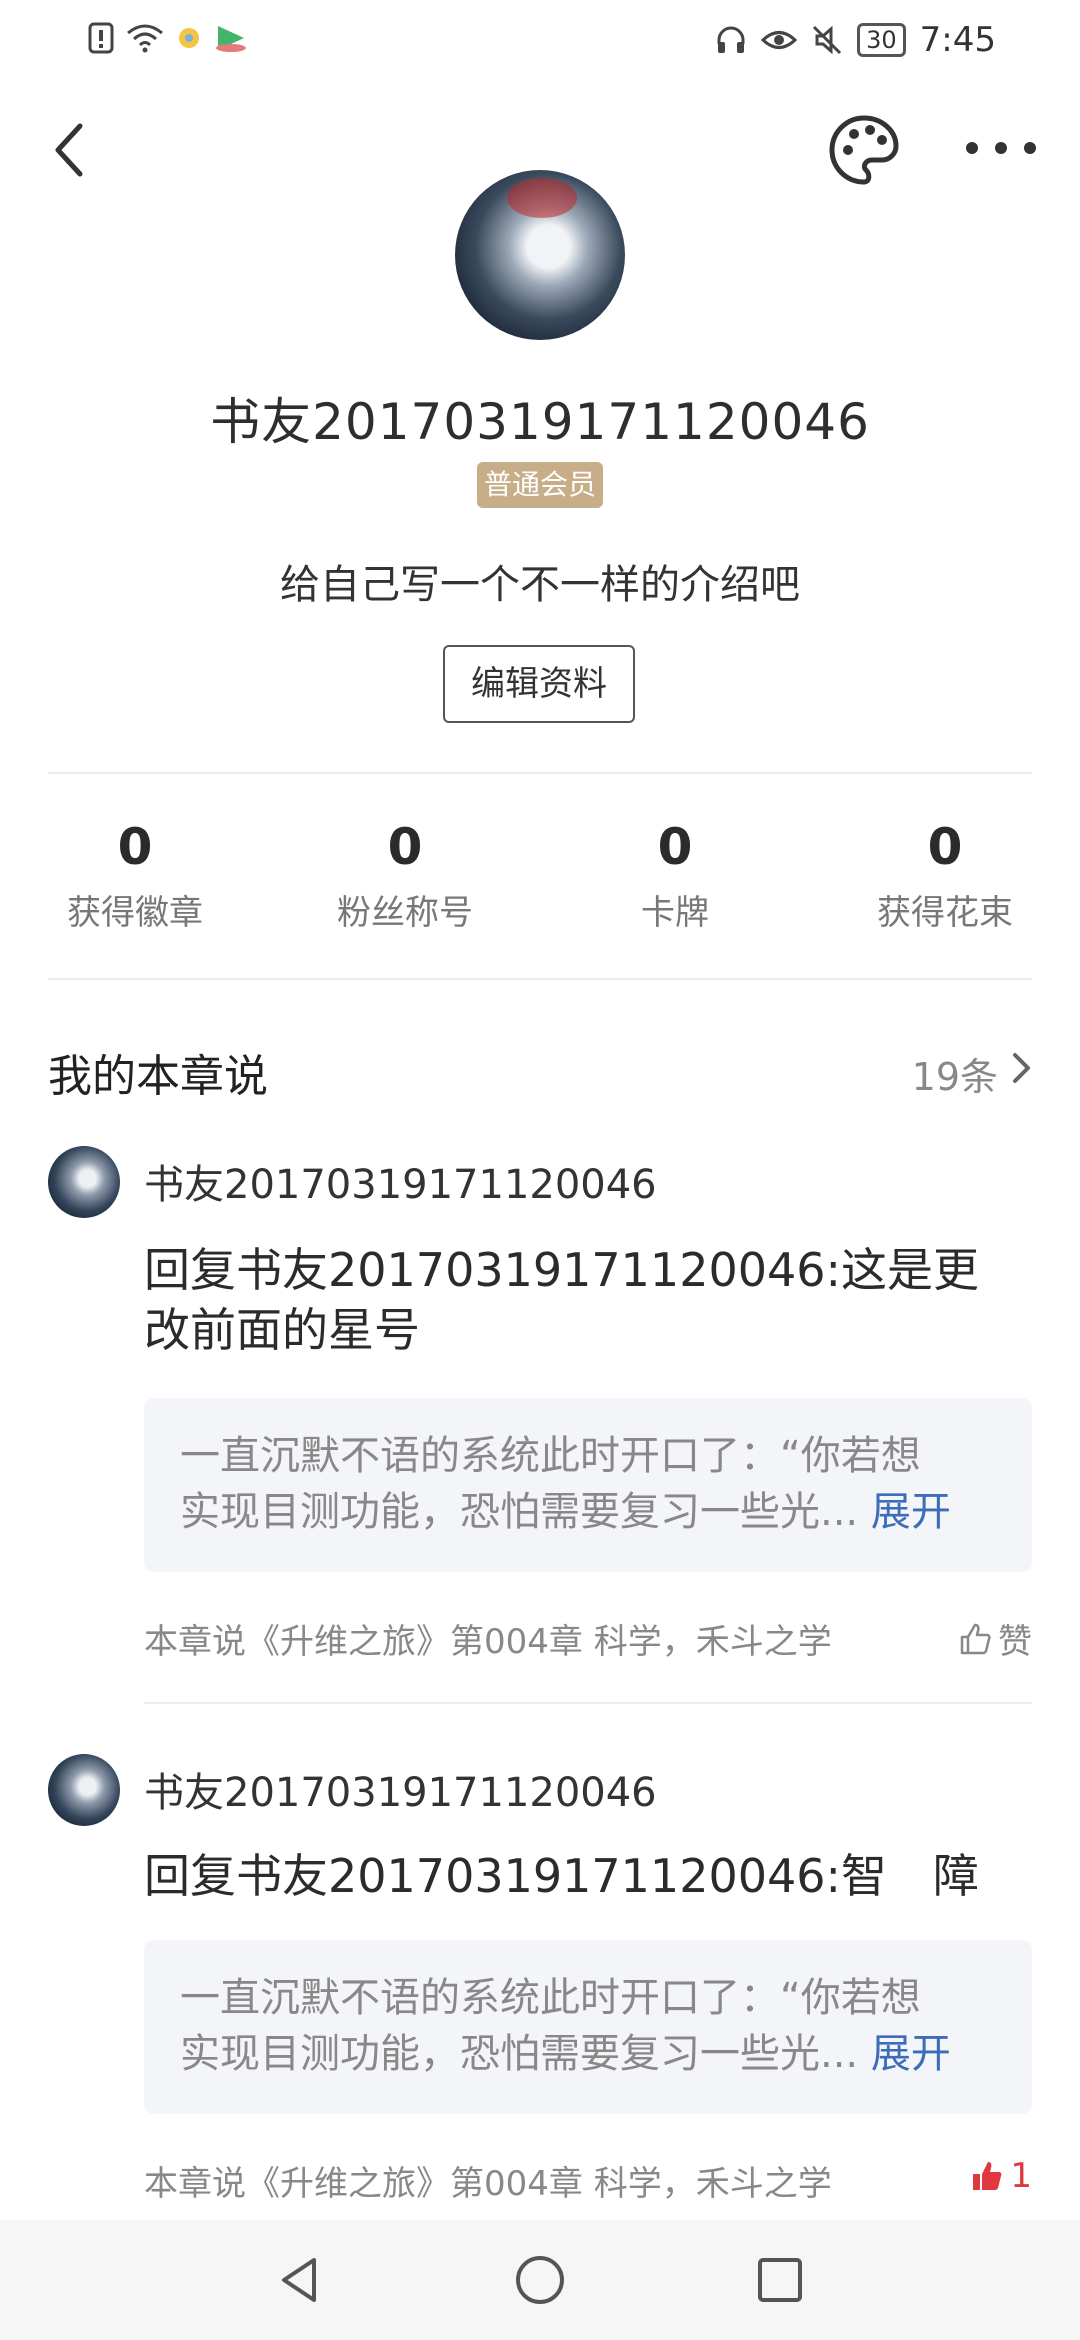  I want to click on theme-palette-button, so click(864, 150).